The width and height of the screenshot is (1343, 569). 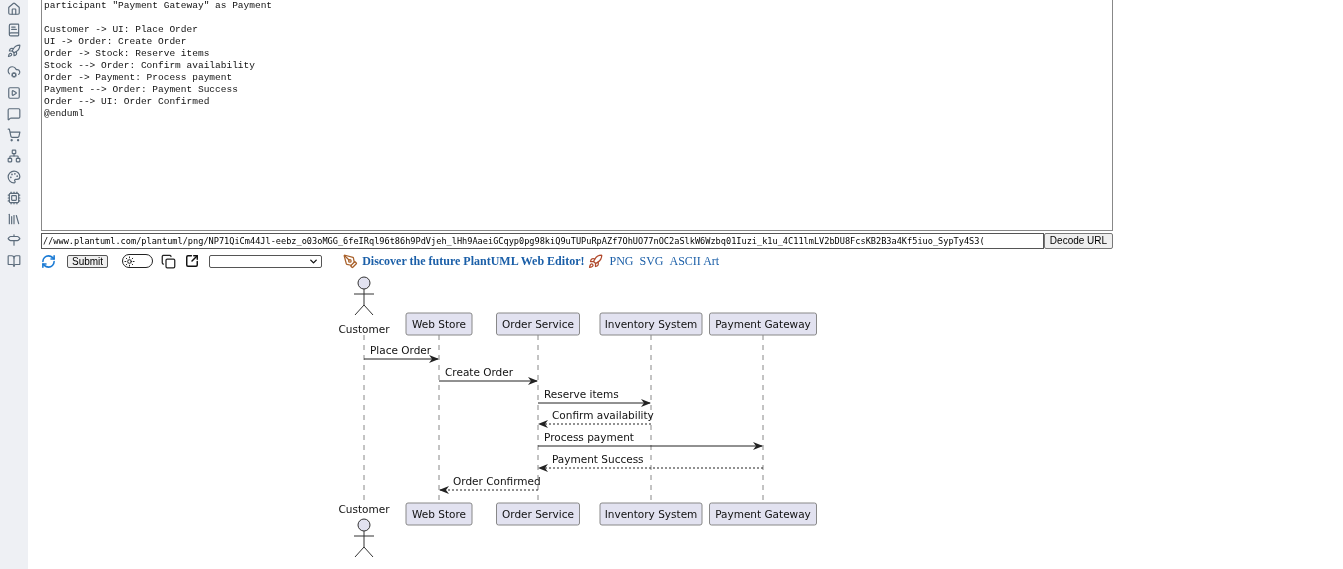 What do you see at coordinates (598, 459) in the screenshot?
I see `message-label: Payment Success` at bounding box center [598, 459].